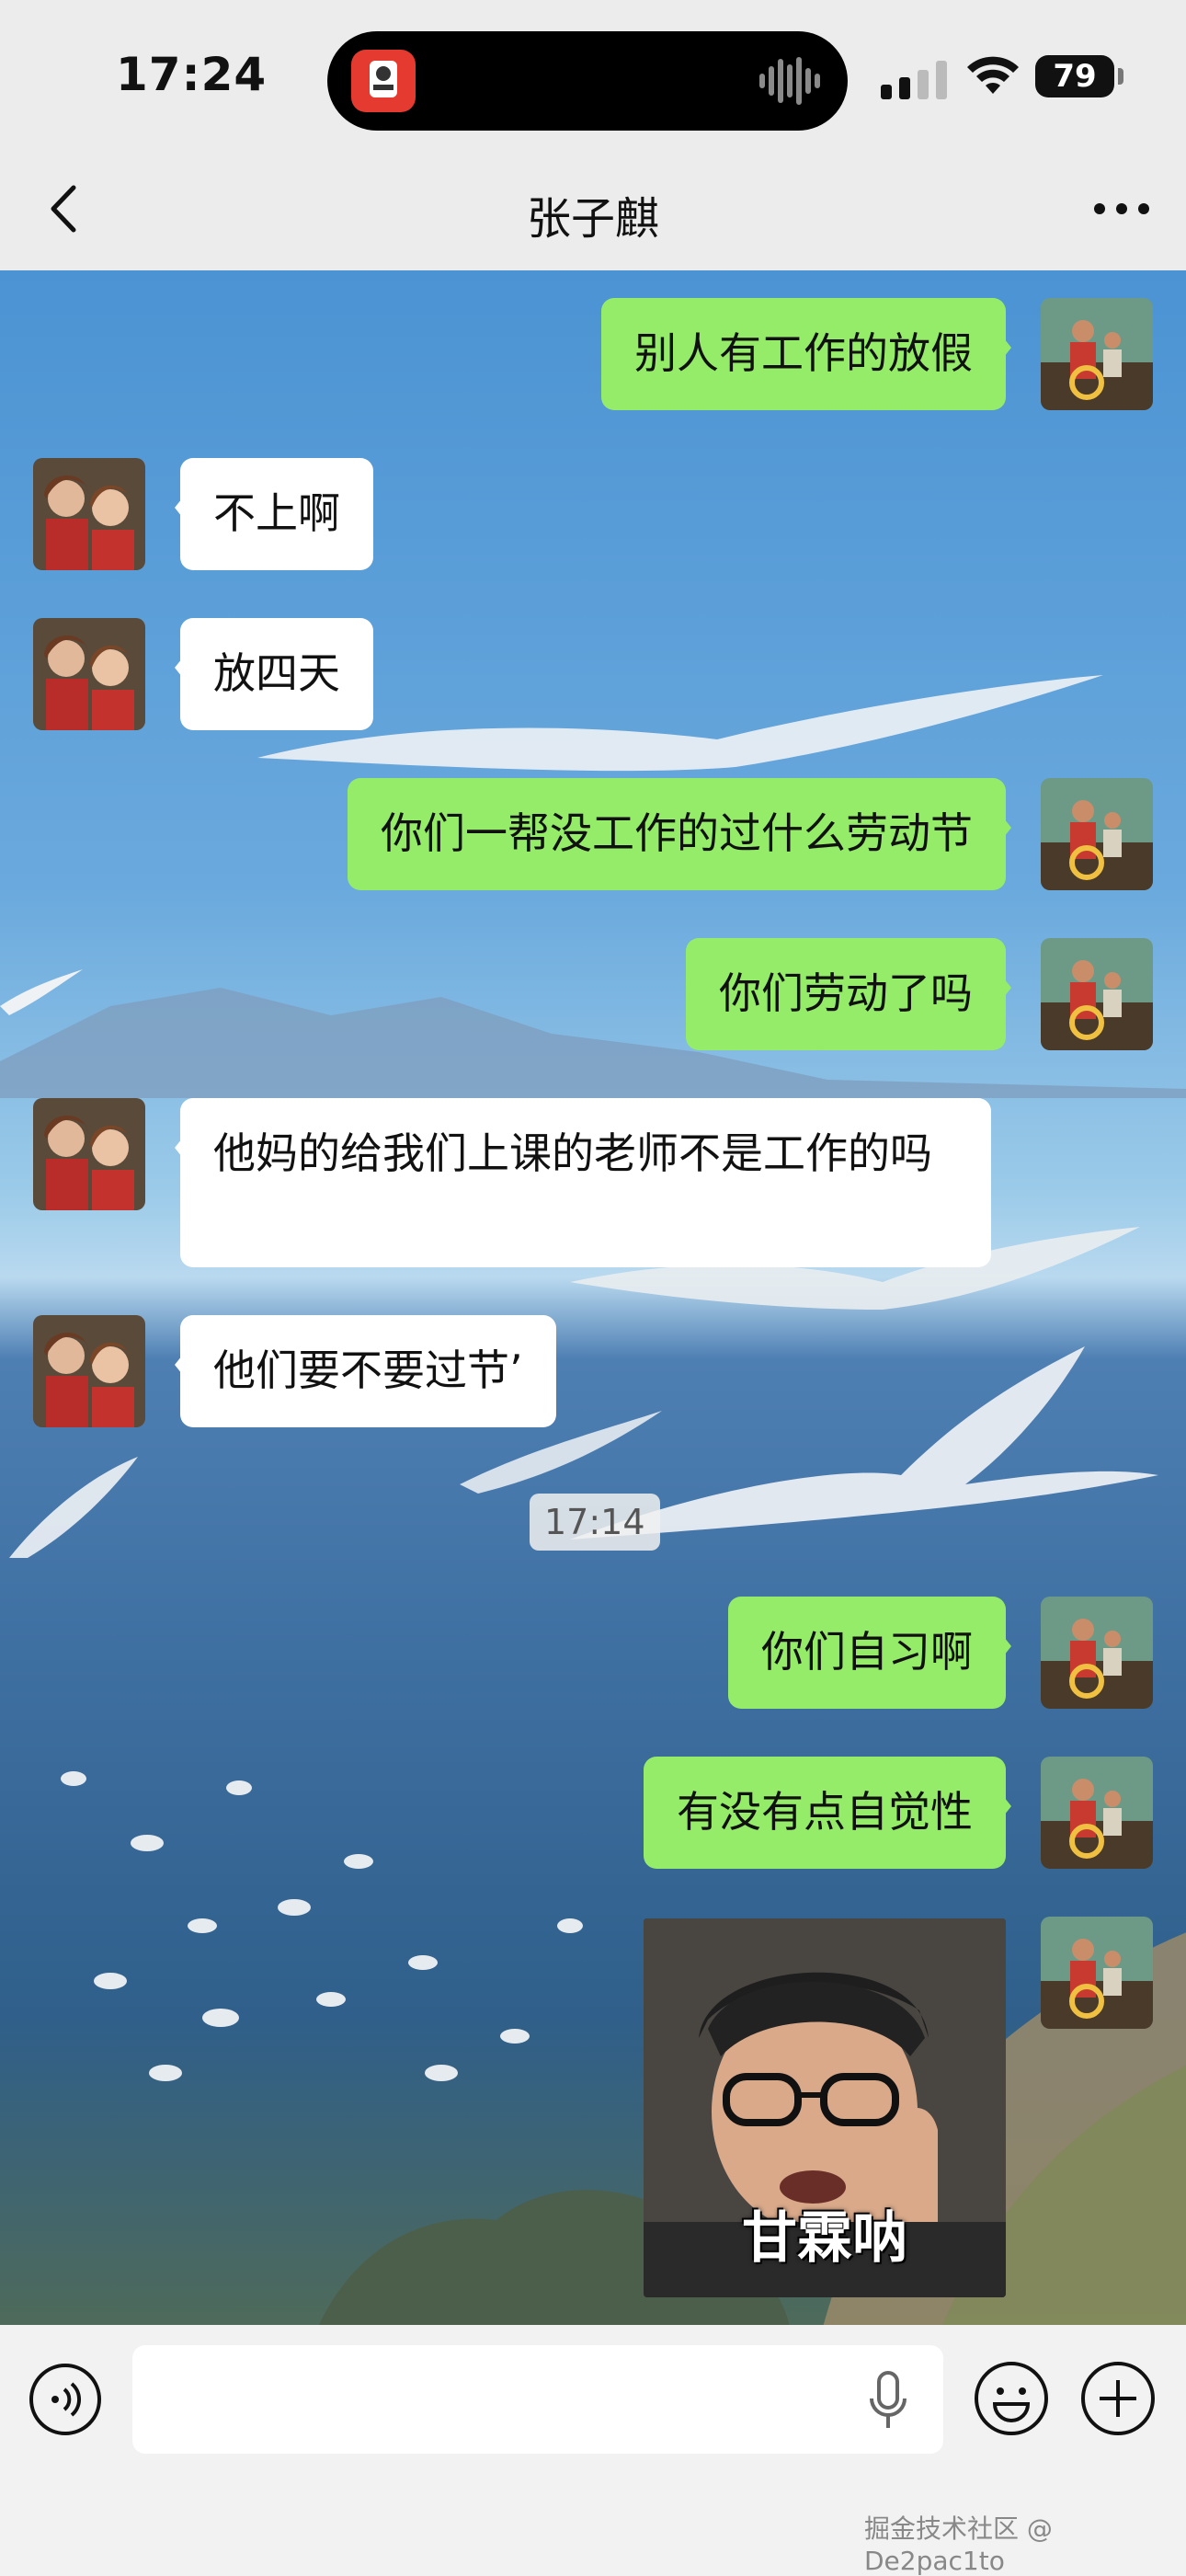 This screenshot has height=2576, width=1186. Describe the element at coordinates (914, 80) in the screenshot. I see `cellular-signal-icon` at that location.